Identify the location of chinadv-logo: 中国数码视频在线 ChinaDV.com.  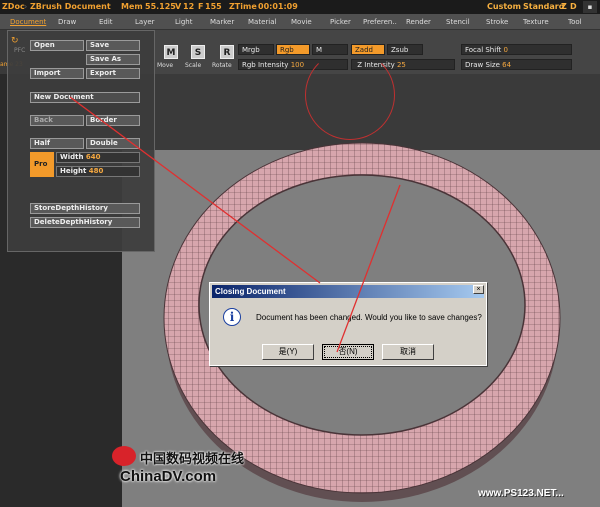
(177, 466).